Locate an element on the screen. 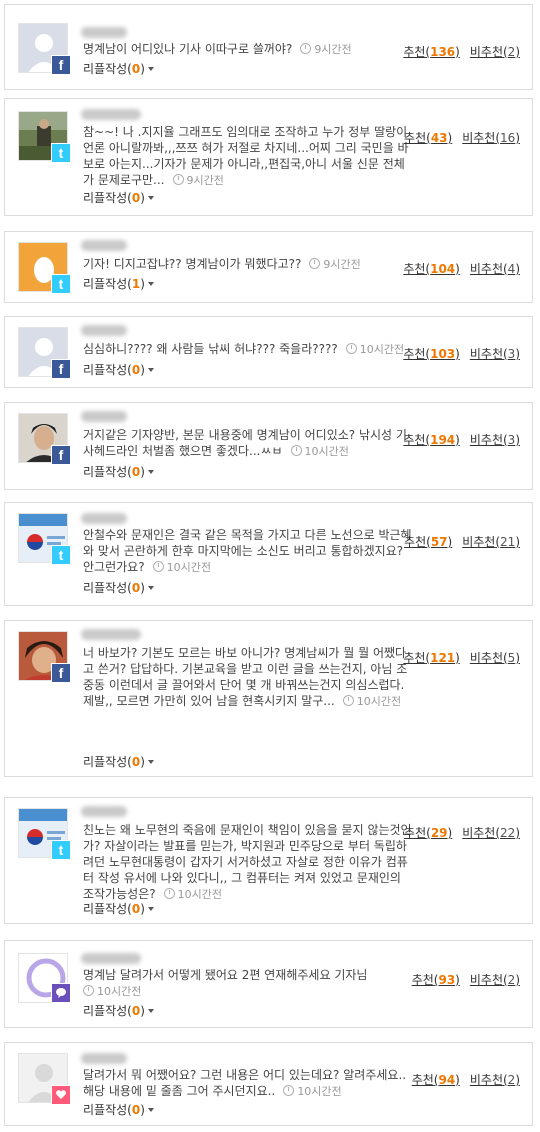 The height and width of the screenshot is (1132, 540). not-recommend-button: 비추천(22) is located at coordinates (491, 833).